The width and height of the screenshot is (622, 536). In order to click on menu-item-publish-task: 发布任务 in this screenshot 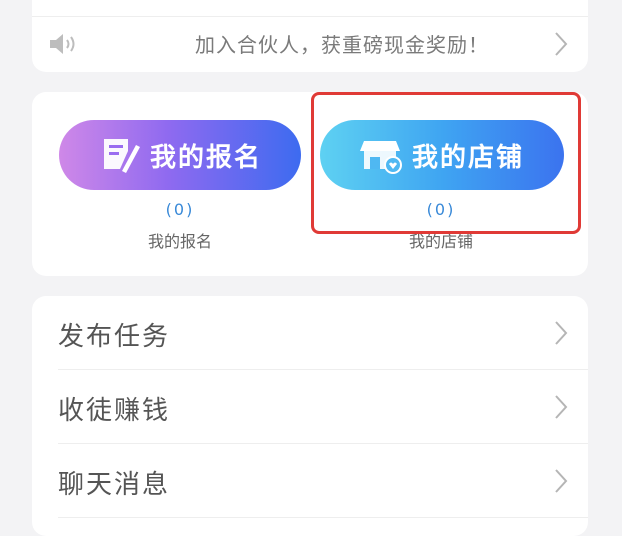, I will do `click(310, 333)`.